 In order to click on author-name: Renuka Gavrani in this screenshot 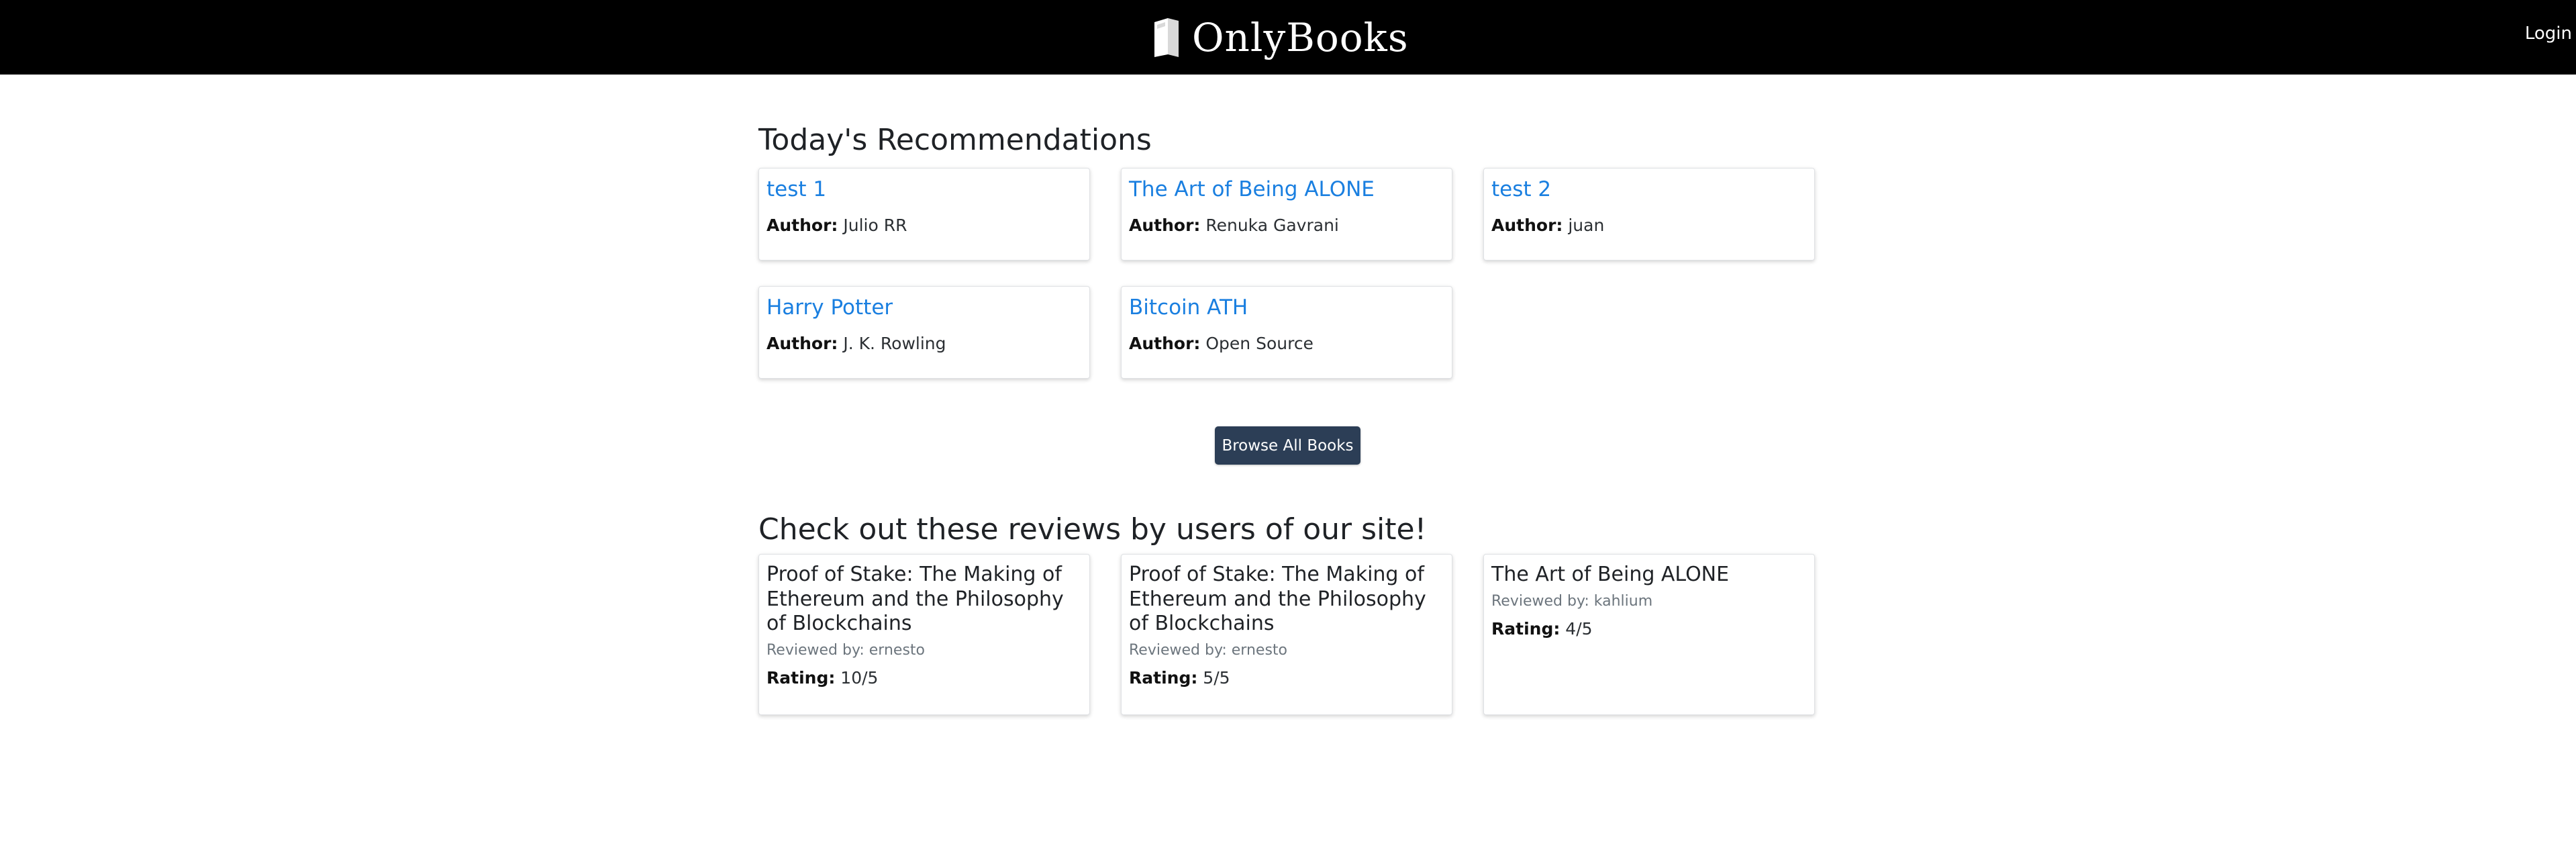, I will do `click(1272, 225)`.